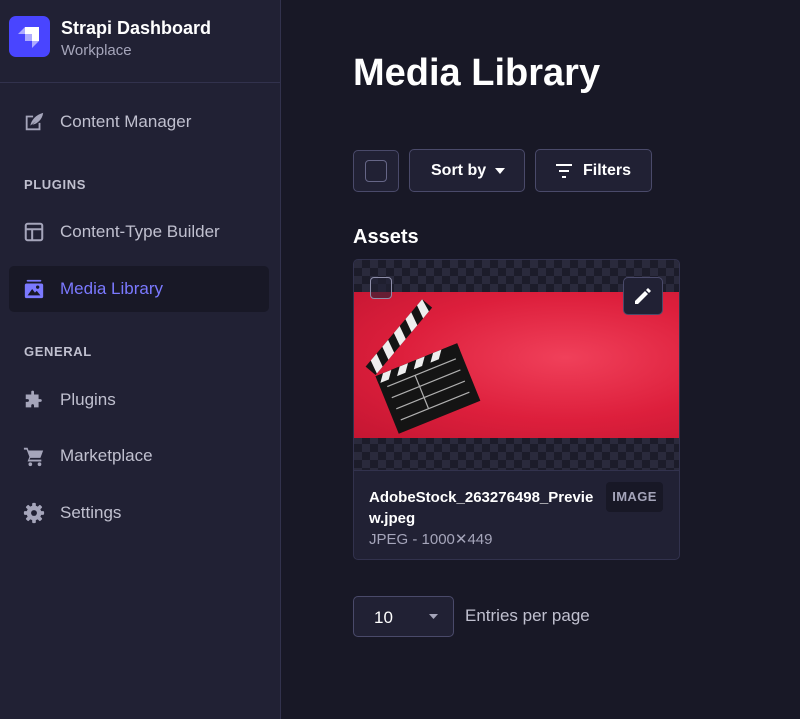  I want to click on brand-title: Strapi Dashboard, so click(136, 28).